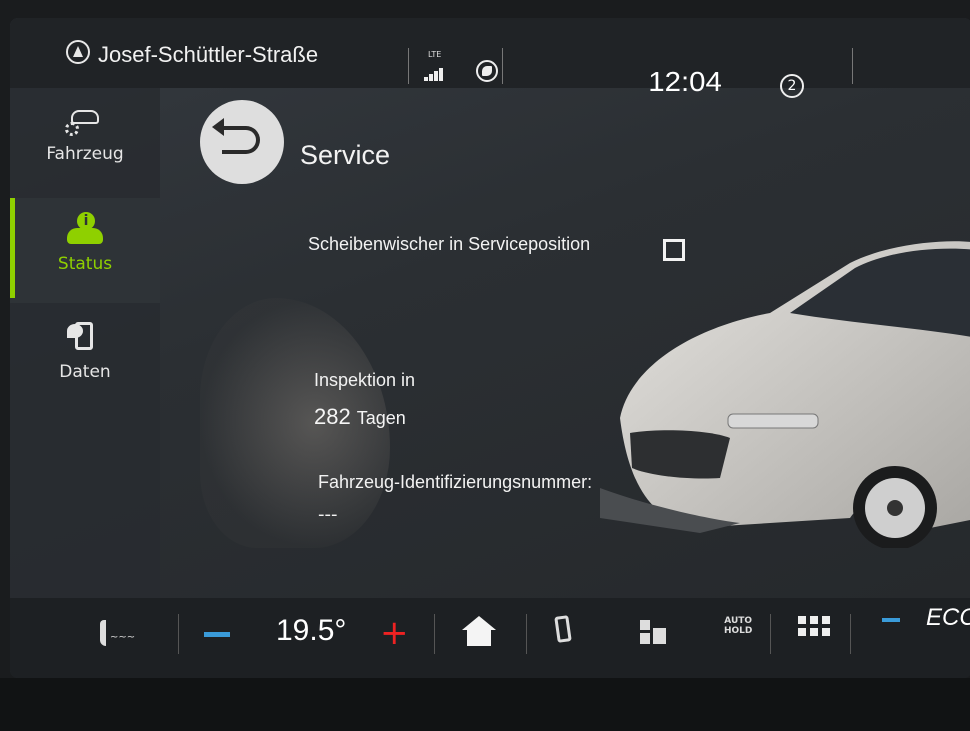 The width and height of the screenshot is (970, 731). Describe the element at coordinates (814, 629) in the screenshot. I see `apps-grid-icon` at that location.